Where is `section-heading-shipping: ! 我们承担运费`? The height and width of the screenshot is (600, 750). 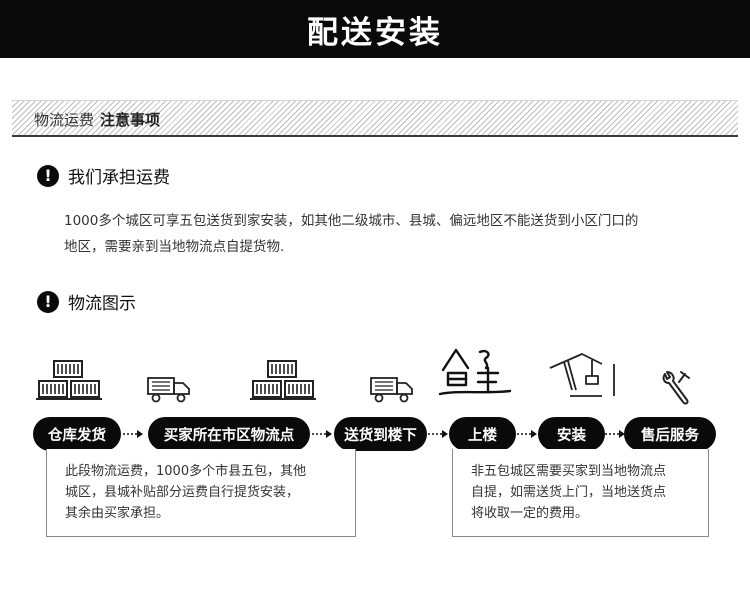
section-heading-shipping: ! 我们承担运费 is located at coordinates (103, 175).